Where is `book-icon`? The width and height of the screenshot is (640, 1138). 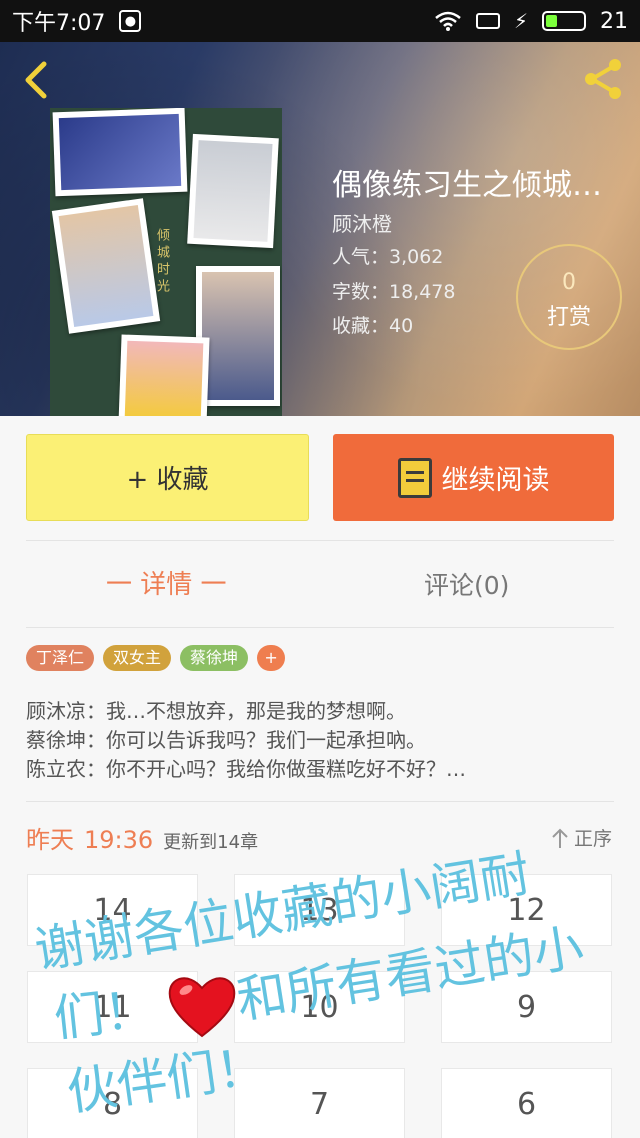 book-icon is located at coordinates (414, 477).